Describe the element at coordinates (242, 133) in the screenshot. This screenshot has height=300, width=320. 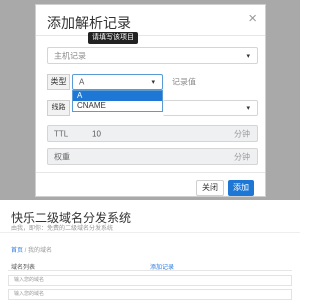
I see `ttl-unit: 分钟` at that location.